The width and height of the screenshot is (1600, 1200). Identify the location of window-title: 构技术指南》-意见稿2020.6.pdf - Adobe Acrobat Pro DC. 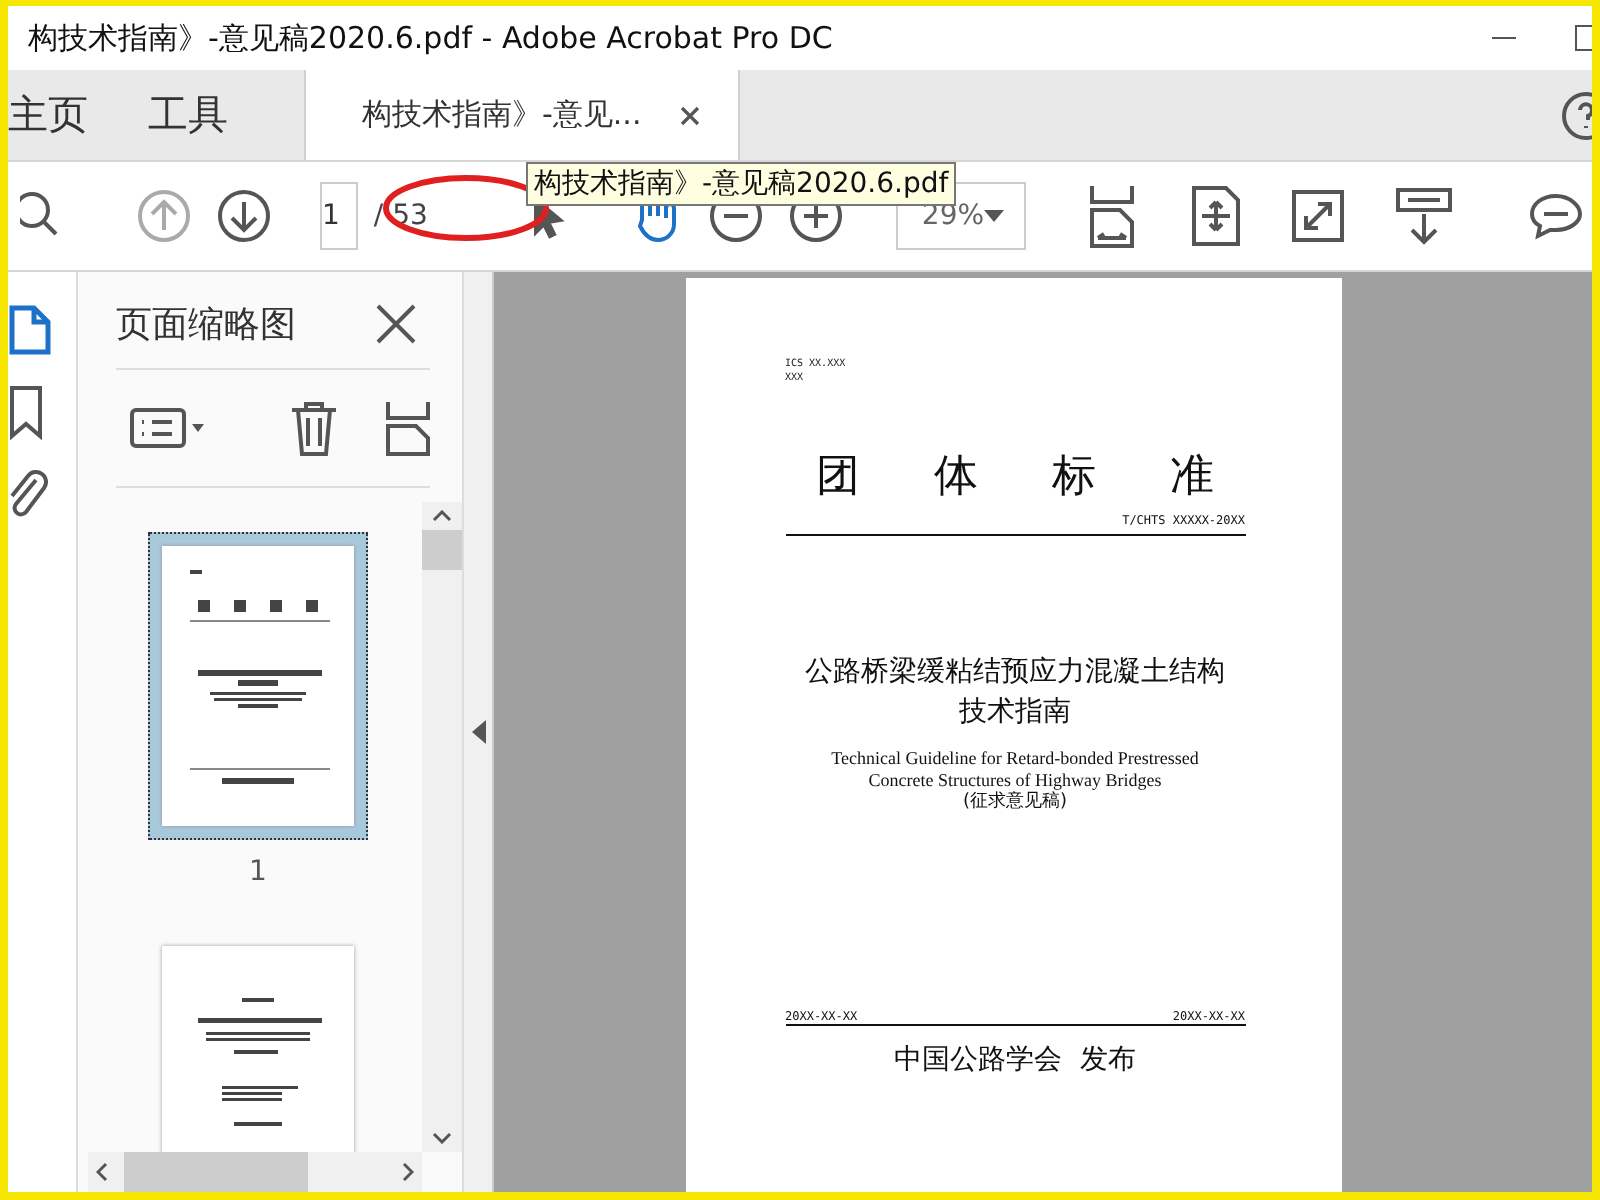
(429, 38).